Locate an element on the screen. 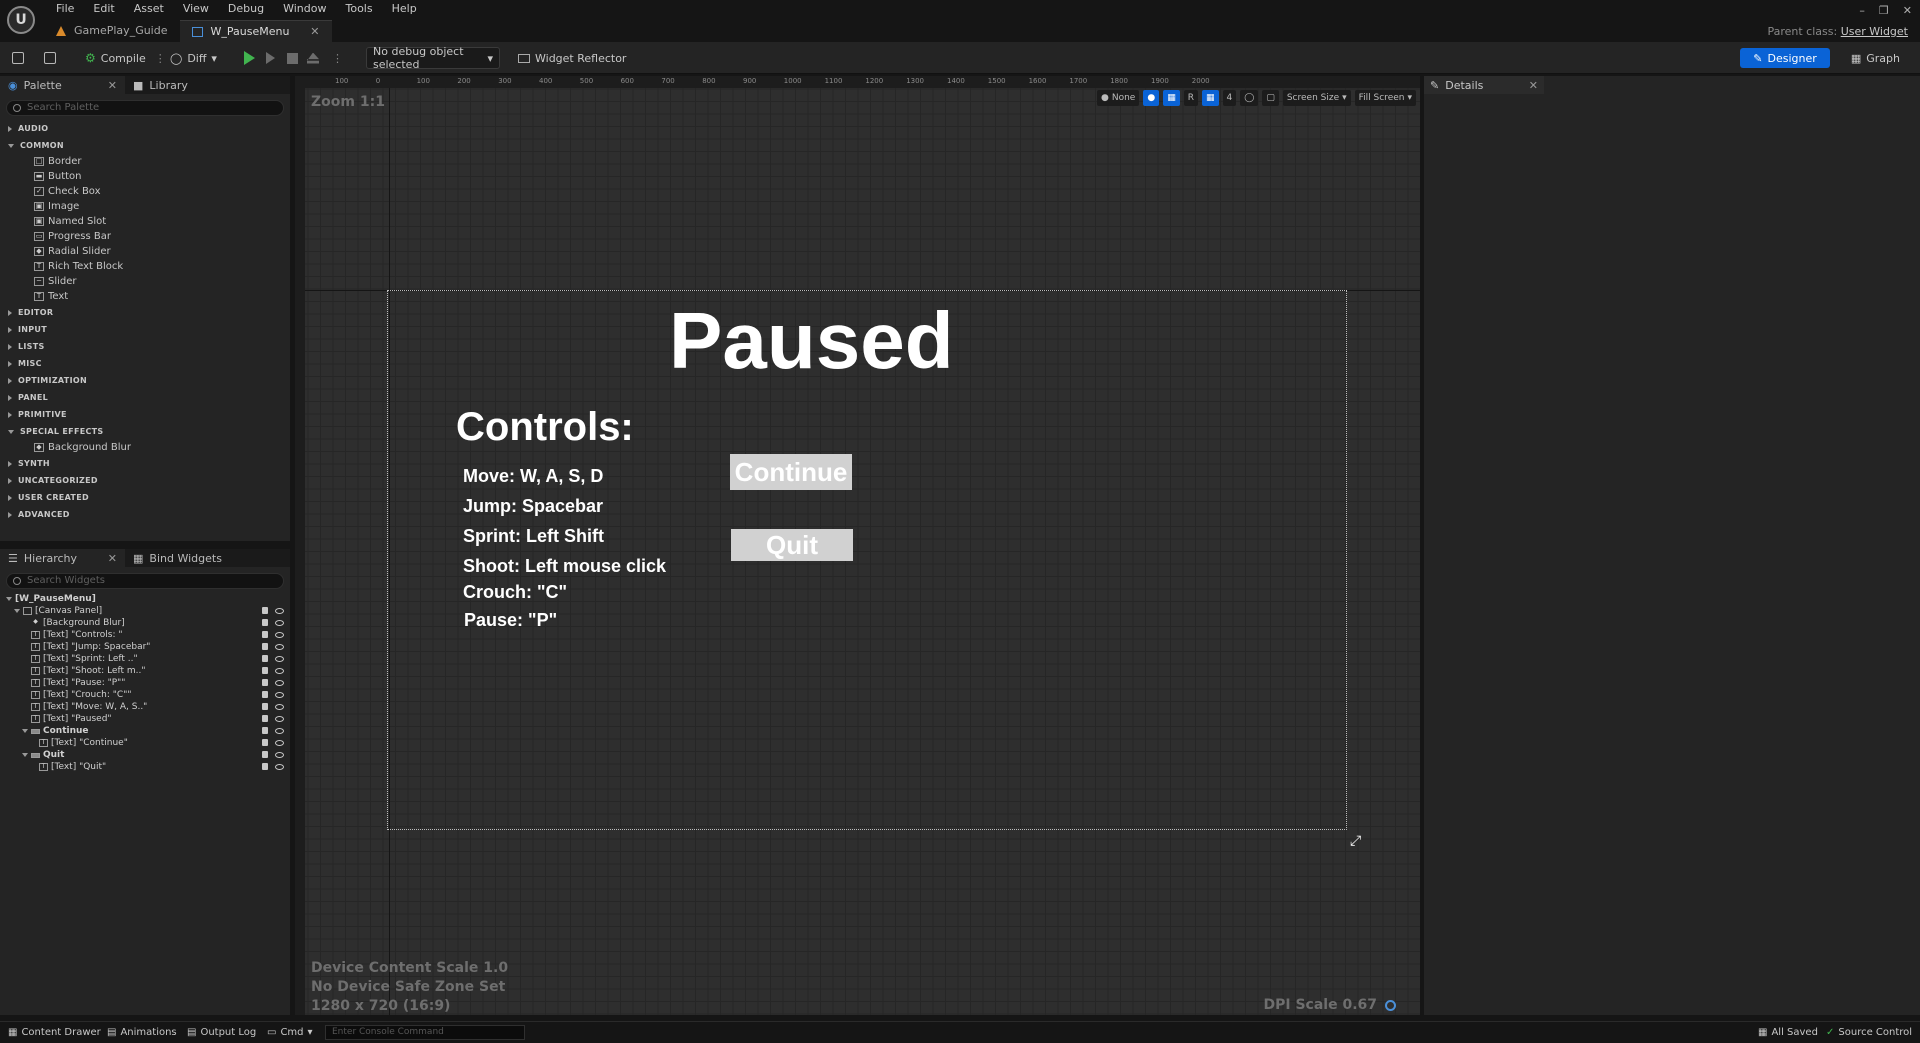 The image size is (1920, 1043). palette-category: EDITOR is located at coordinates (145, 312).